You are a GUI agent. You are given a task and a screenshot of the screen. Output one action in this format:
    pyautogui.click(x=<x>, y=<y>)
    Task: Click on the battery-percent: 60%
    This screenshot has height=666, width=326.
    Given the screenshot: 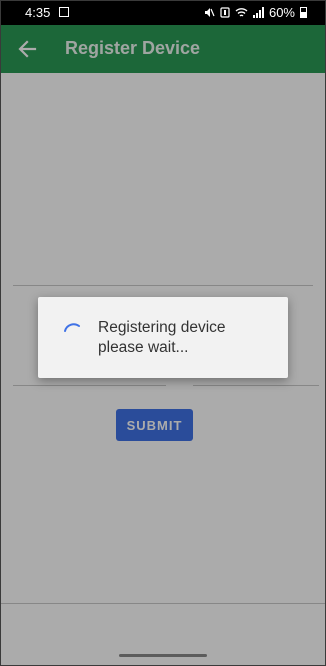 What is the action you would take?
    pyautogui.click(x=281, y=12)
    